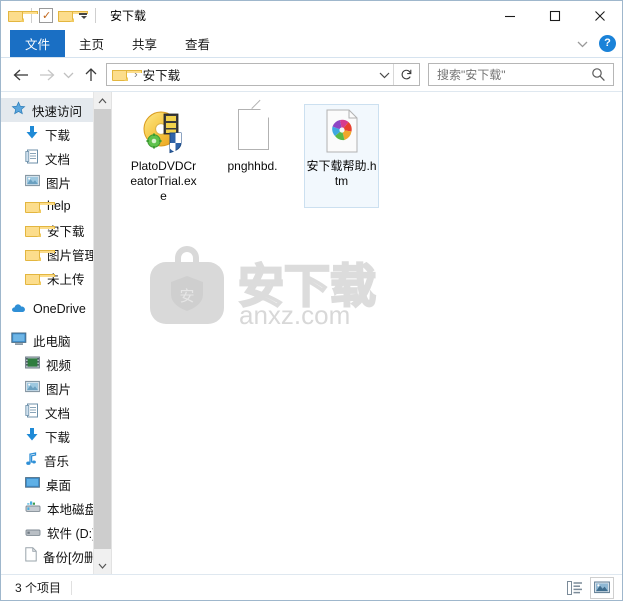  I want to click on sidebar-item-label: 未上传, so click(66, 279).